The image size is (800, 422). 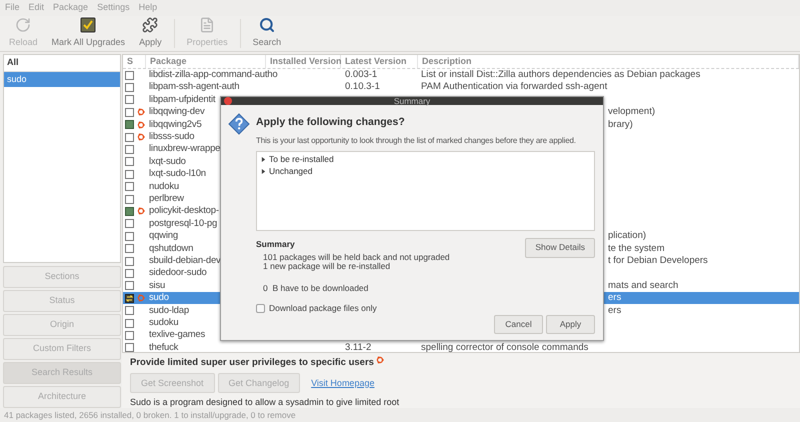 I want to click on dialog-title: Summary, so click(x=412, y=101).